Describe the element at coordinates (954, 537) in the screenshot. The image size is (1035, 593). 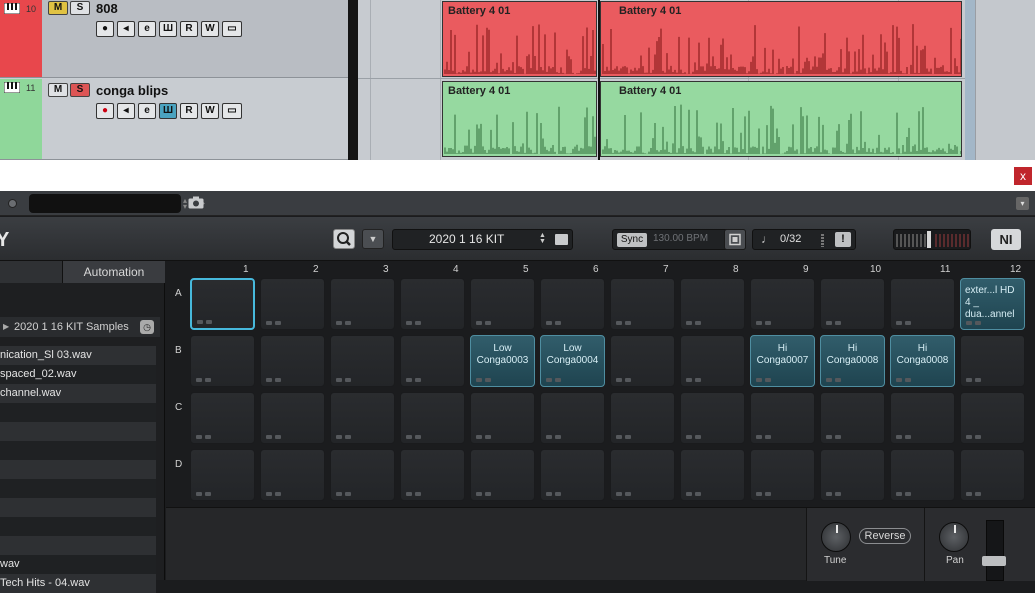
I see `pan-knob` at that location.